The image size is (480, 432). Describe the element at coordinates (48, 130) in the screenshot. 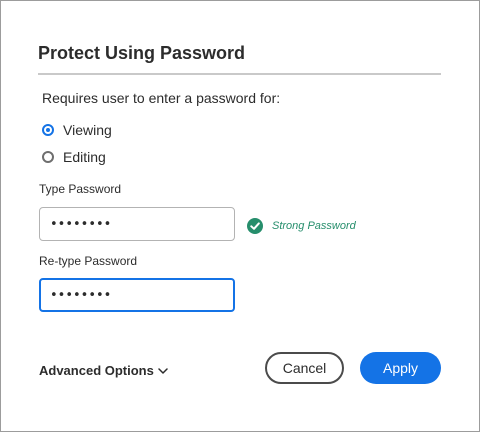

I see `radio-viewing-indicator` at that location.